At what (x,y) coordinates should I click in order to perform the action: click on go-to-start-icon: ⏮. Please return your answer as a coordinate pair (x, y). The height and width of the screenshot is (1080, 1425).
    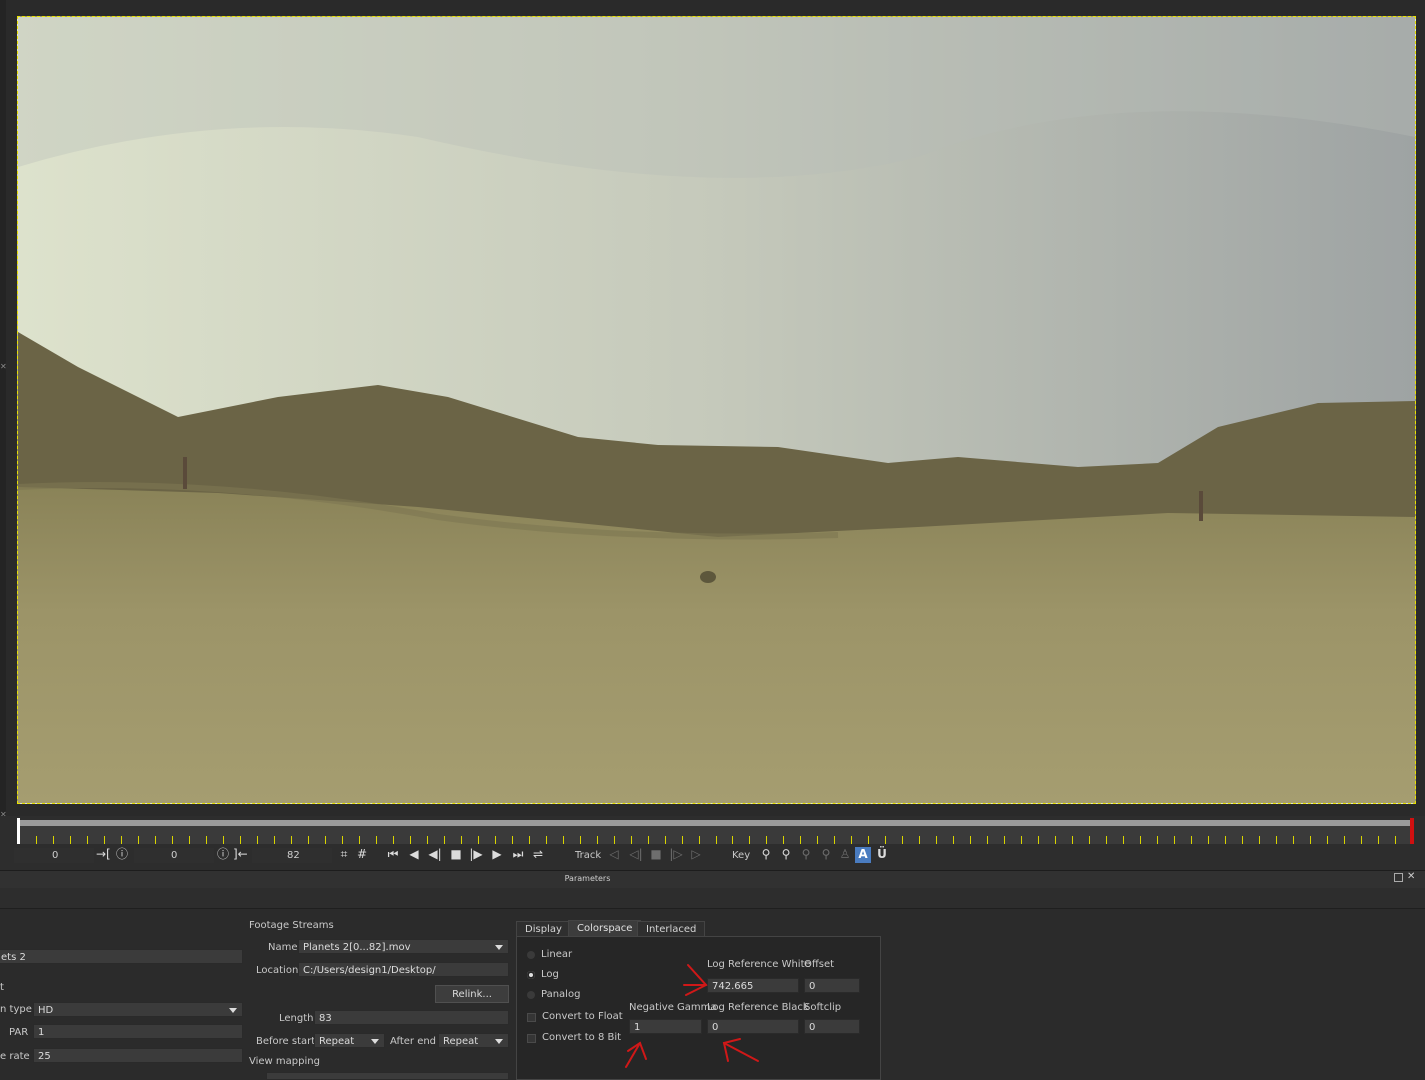
    Looking at the image, I should click on (393, 855).